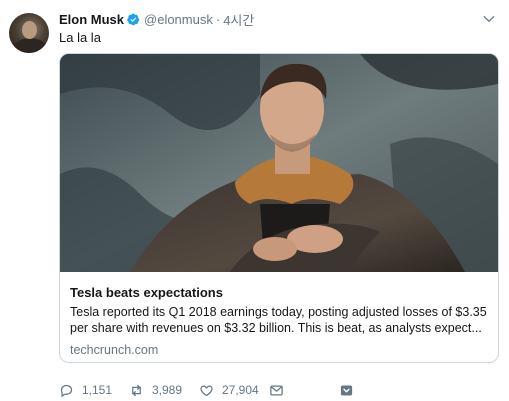 The width and height of the screenshot is (509, 401). I want to click on author-avatar, so click(29, 33).